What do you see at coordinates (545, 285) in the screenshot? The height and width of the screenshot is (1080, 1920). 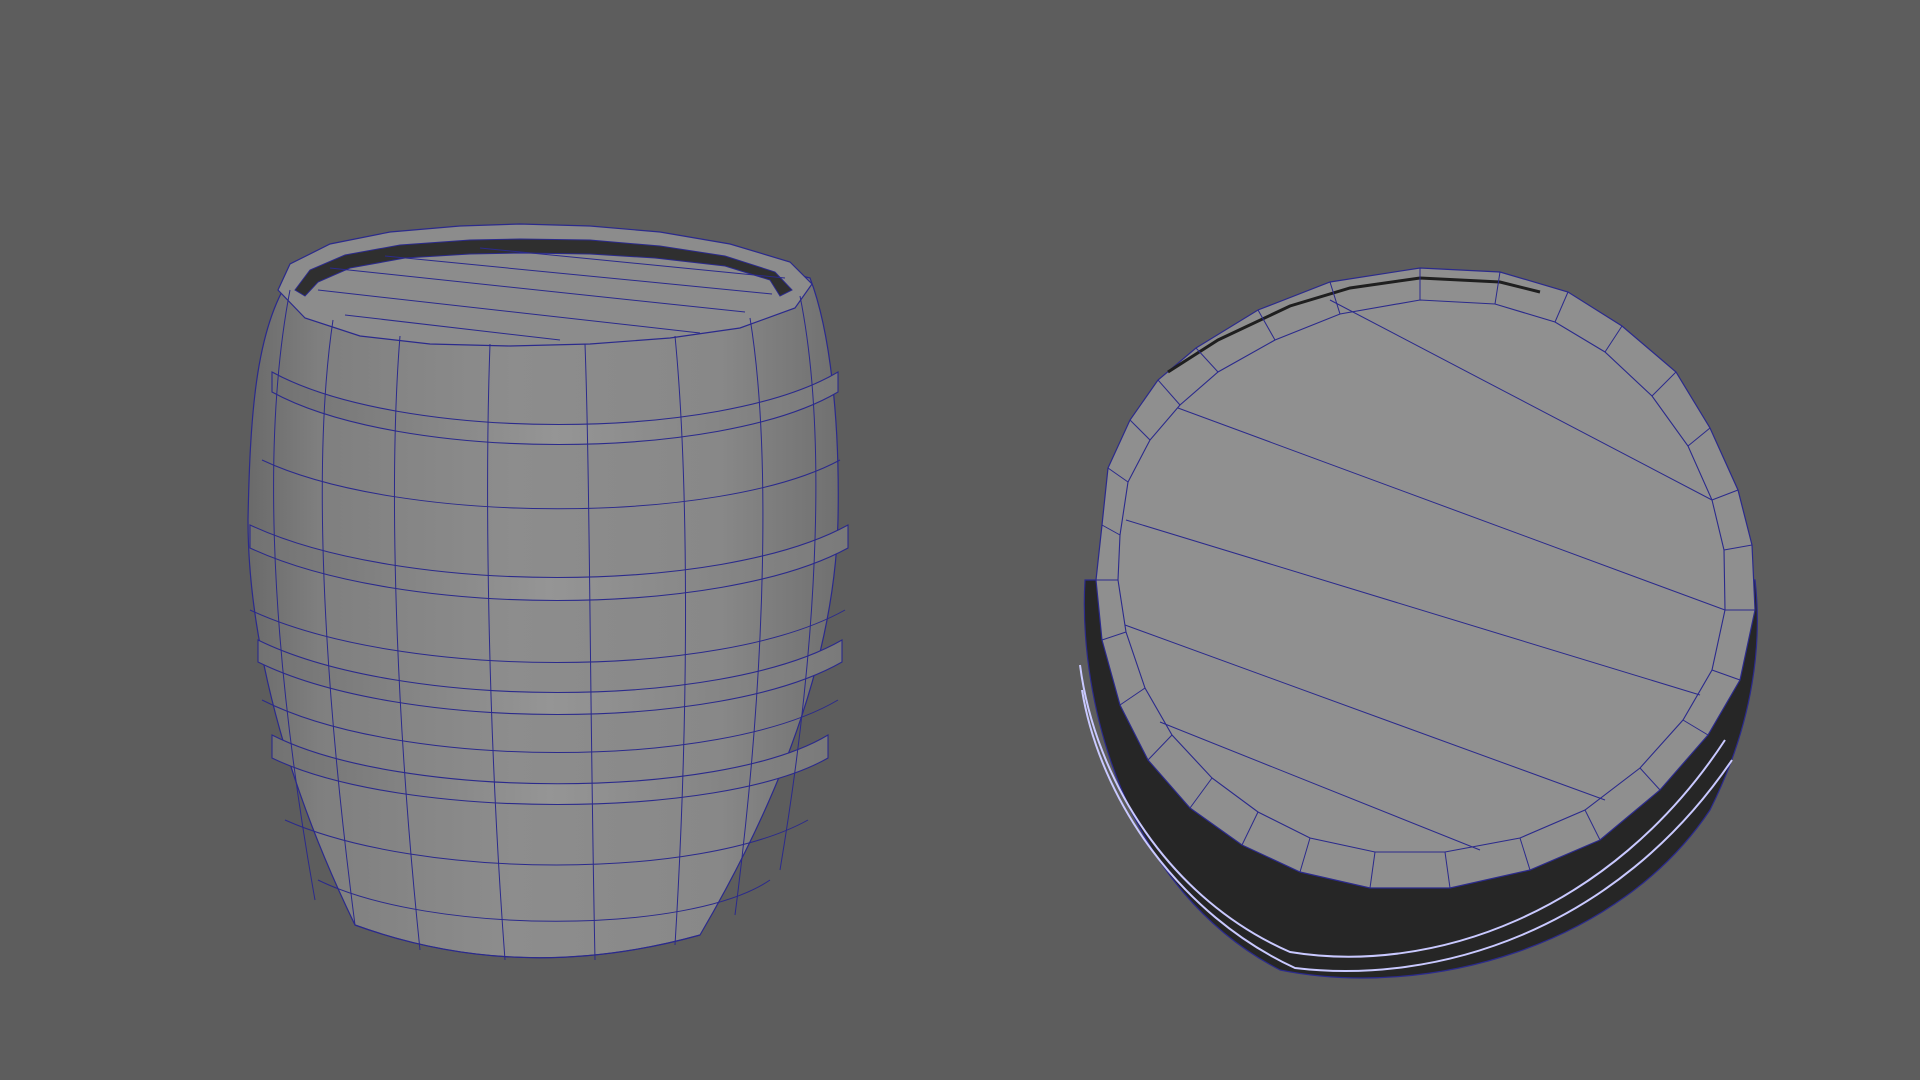 I see `barrel-lid` at bounding box center [545, 285].